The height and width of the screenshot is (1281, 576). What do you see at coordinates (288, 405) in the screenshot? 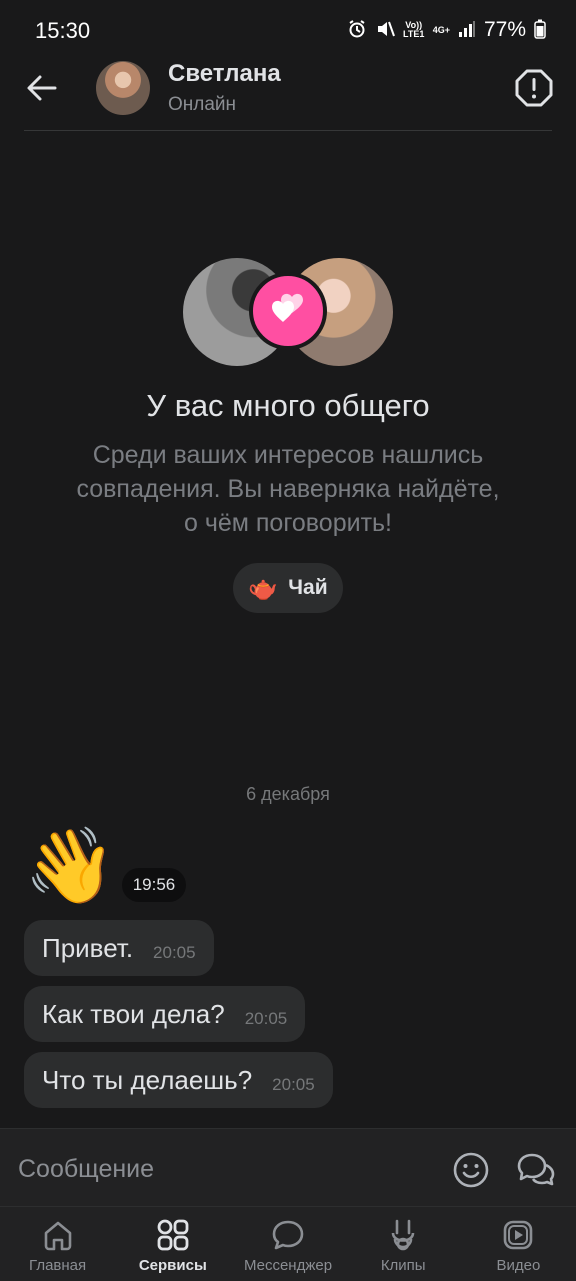
I see `match-title: У вас много общего` at bounding box center [288, 405].